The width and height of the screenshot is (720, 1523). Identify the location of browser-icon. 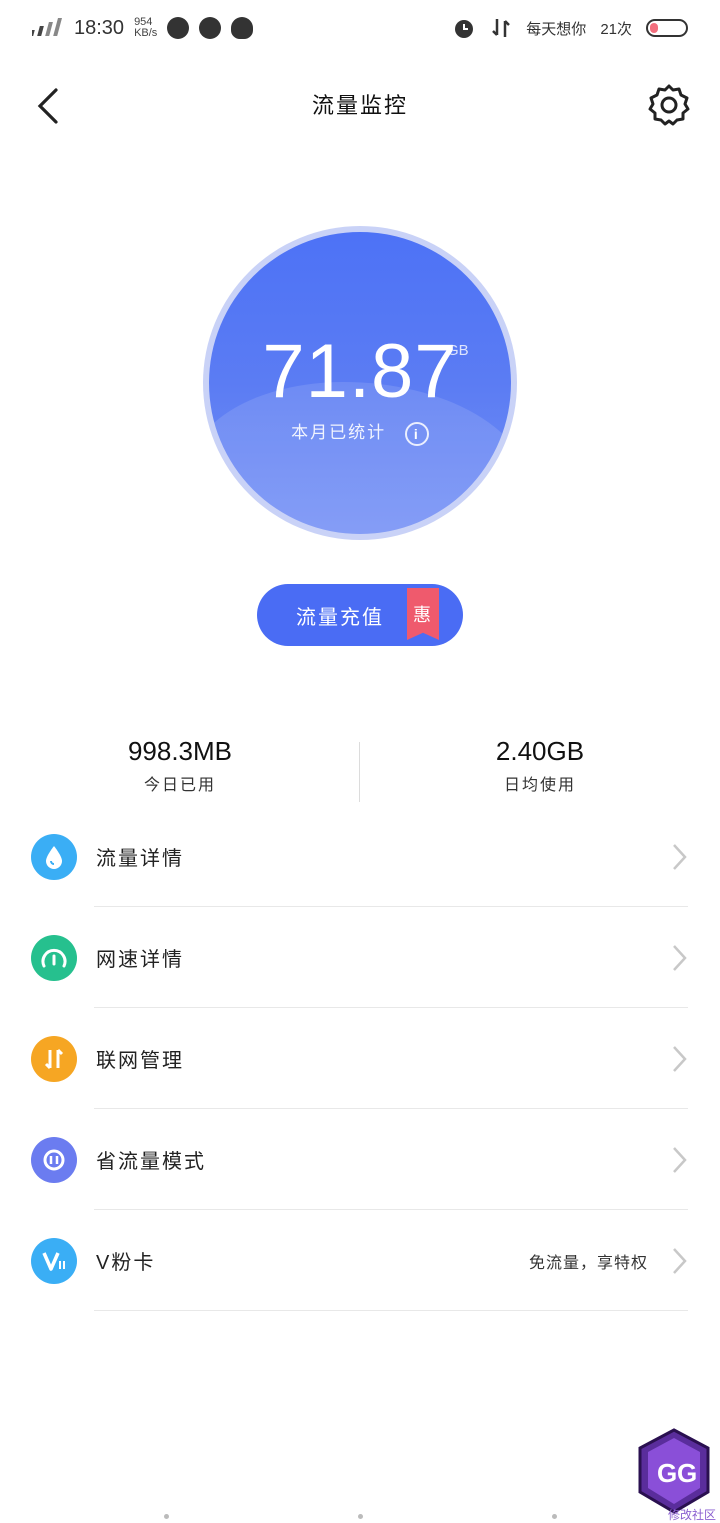
(178, 28).